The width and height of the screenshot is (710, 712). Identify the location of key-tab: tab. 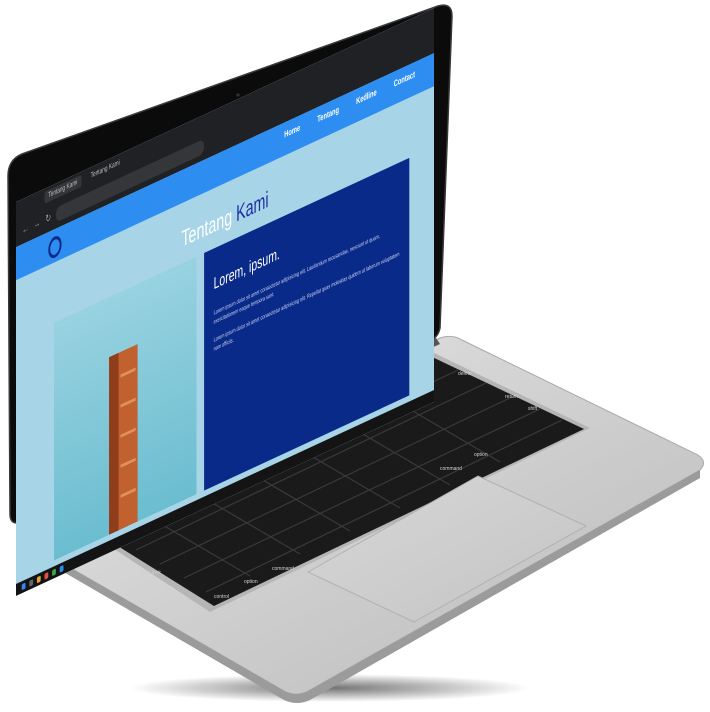
(121, 559).